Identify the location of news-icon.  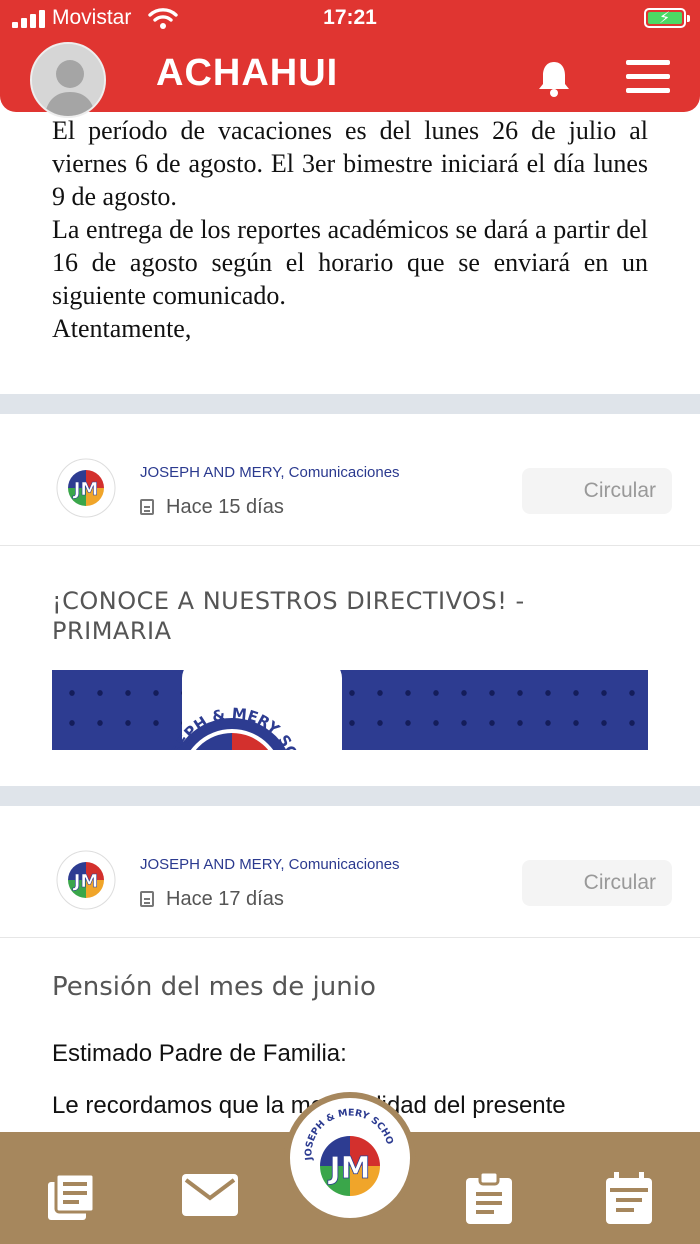
(71, 1197).